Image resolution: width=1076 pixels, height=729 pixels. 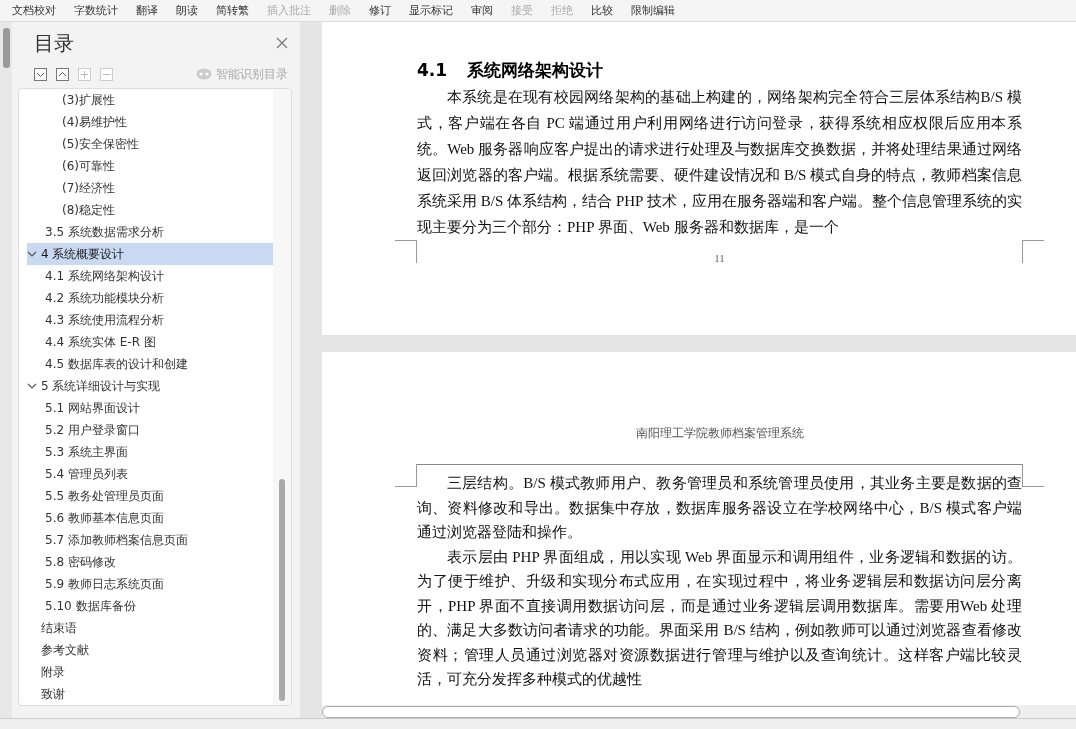 I want to click on page-header: 南阳理工学院教师档案管理系统, so click(x=719, y=433).